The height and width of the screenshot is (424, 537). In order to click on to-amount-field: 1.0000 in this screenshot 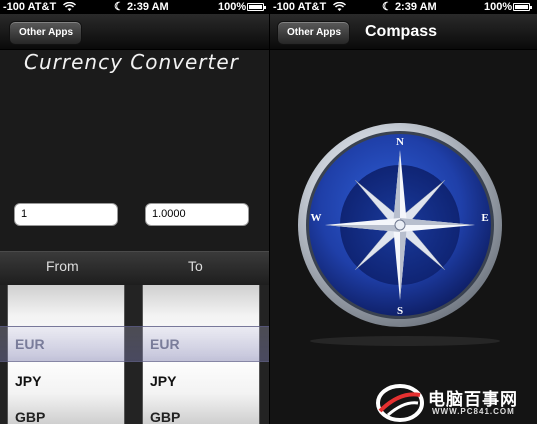, I will do `click(197, 214)`.